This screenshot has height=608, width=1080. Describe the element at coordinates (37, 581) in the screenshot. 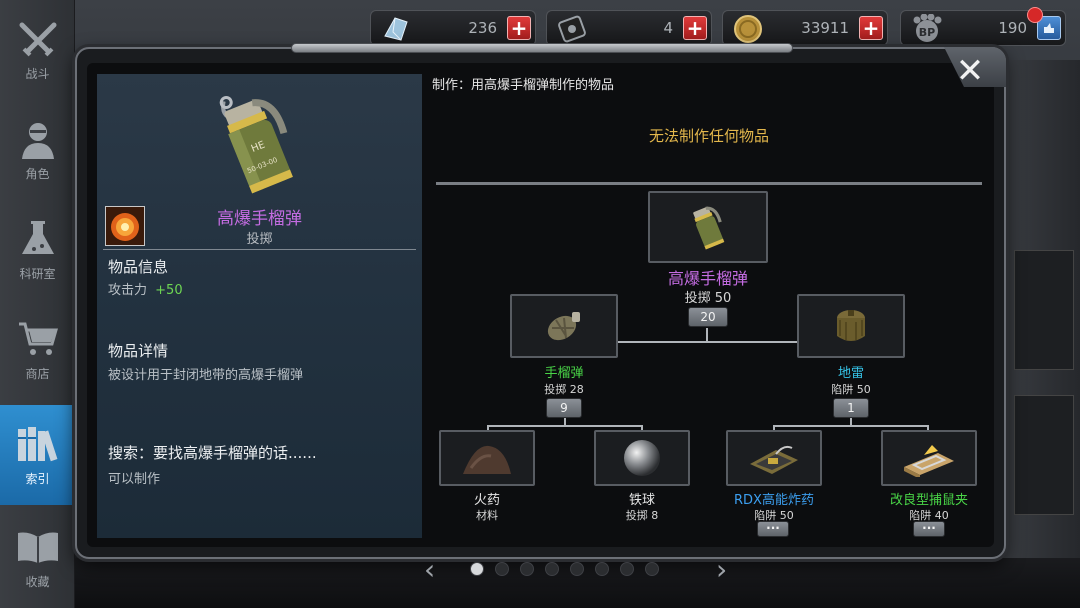

I see `nav-label: 收藏` at that location.